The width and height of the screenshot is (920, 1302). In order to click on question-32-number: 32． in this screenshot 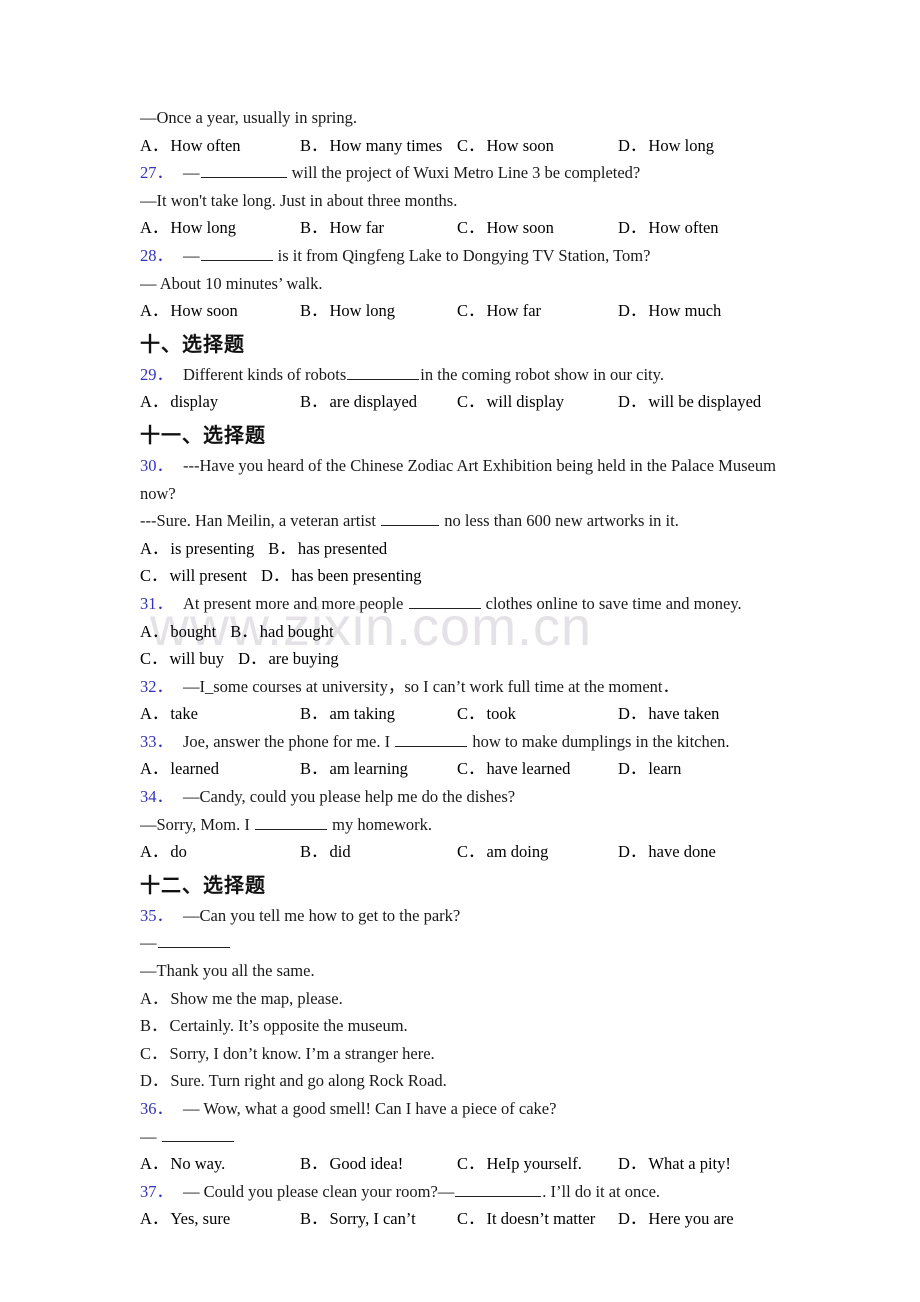, I will do `click(156, 686)`.